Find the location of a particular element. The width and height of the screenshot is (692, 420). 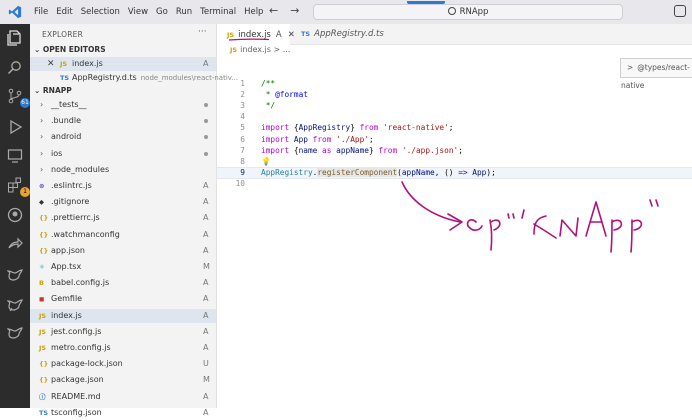

project-section: ⌄ RNAPP is located at coordinates (53, 90).